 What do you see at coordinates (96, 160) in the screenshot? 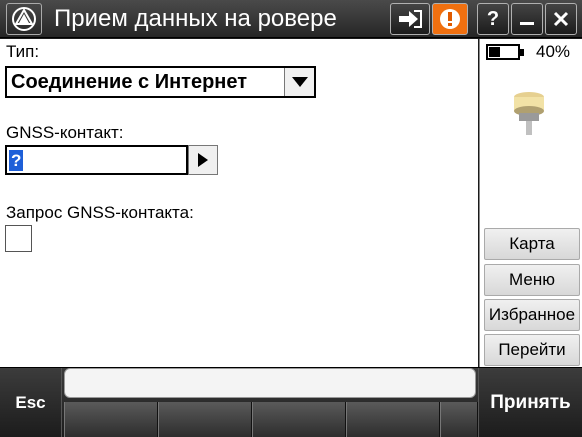
I see `gnss-contact-input: ?` at bounding box center [96, 160].